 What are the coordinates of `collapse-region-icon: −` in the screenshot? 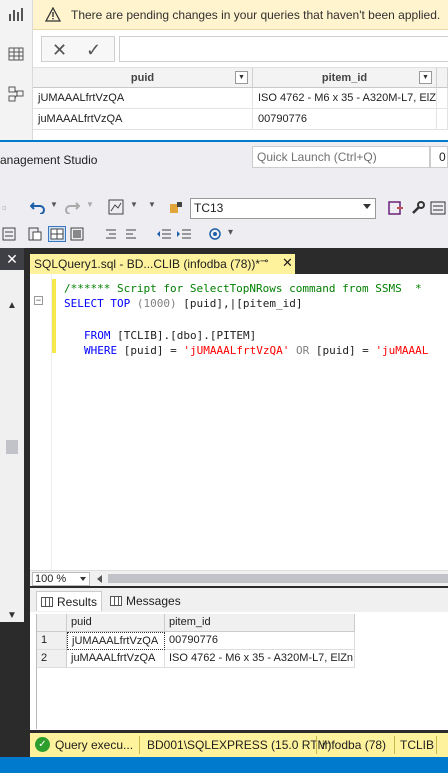 It's located at (38, 300).